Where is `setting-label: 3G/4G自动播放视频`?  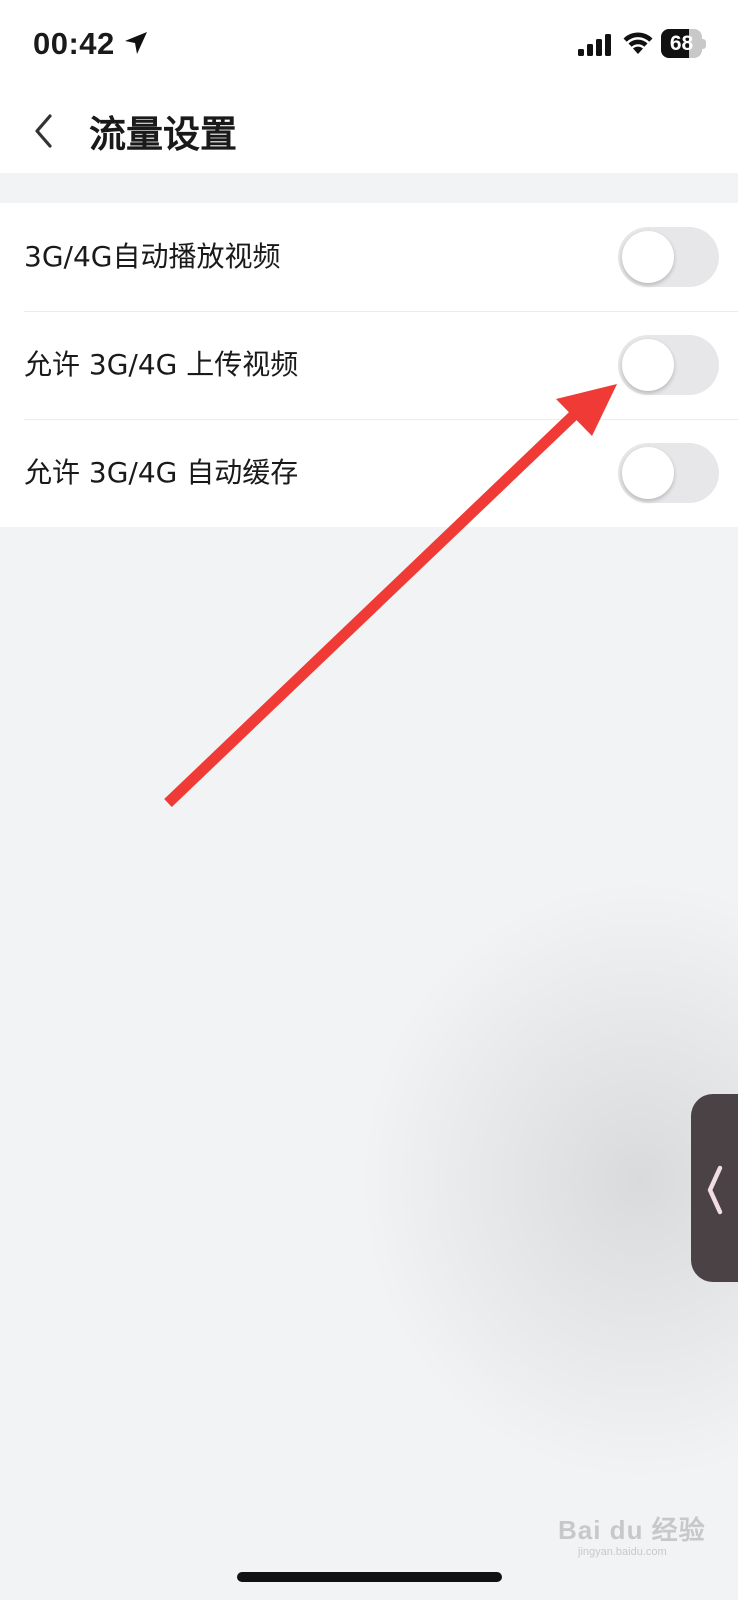 setting-label: 3G/4G自动播放视频 is located at coordinates (152, 256).